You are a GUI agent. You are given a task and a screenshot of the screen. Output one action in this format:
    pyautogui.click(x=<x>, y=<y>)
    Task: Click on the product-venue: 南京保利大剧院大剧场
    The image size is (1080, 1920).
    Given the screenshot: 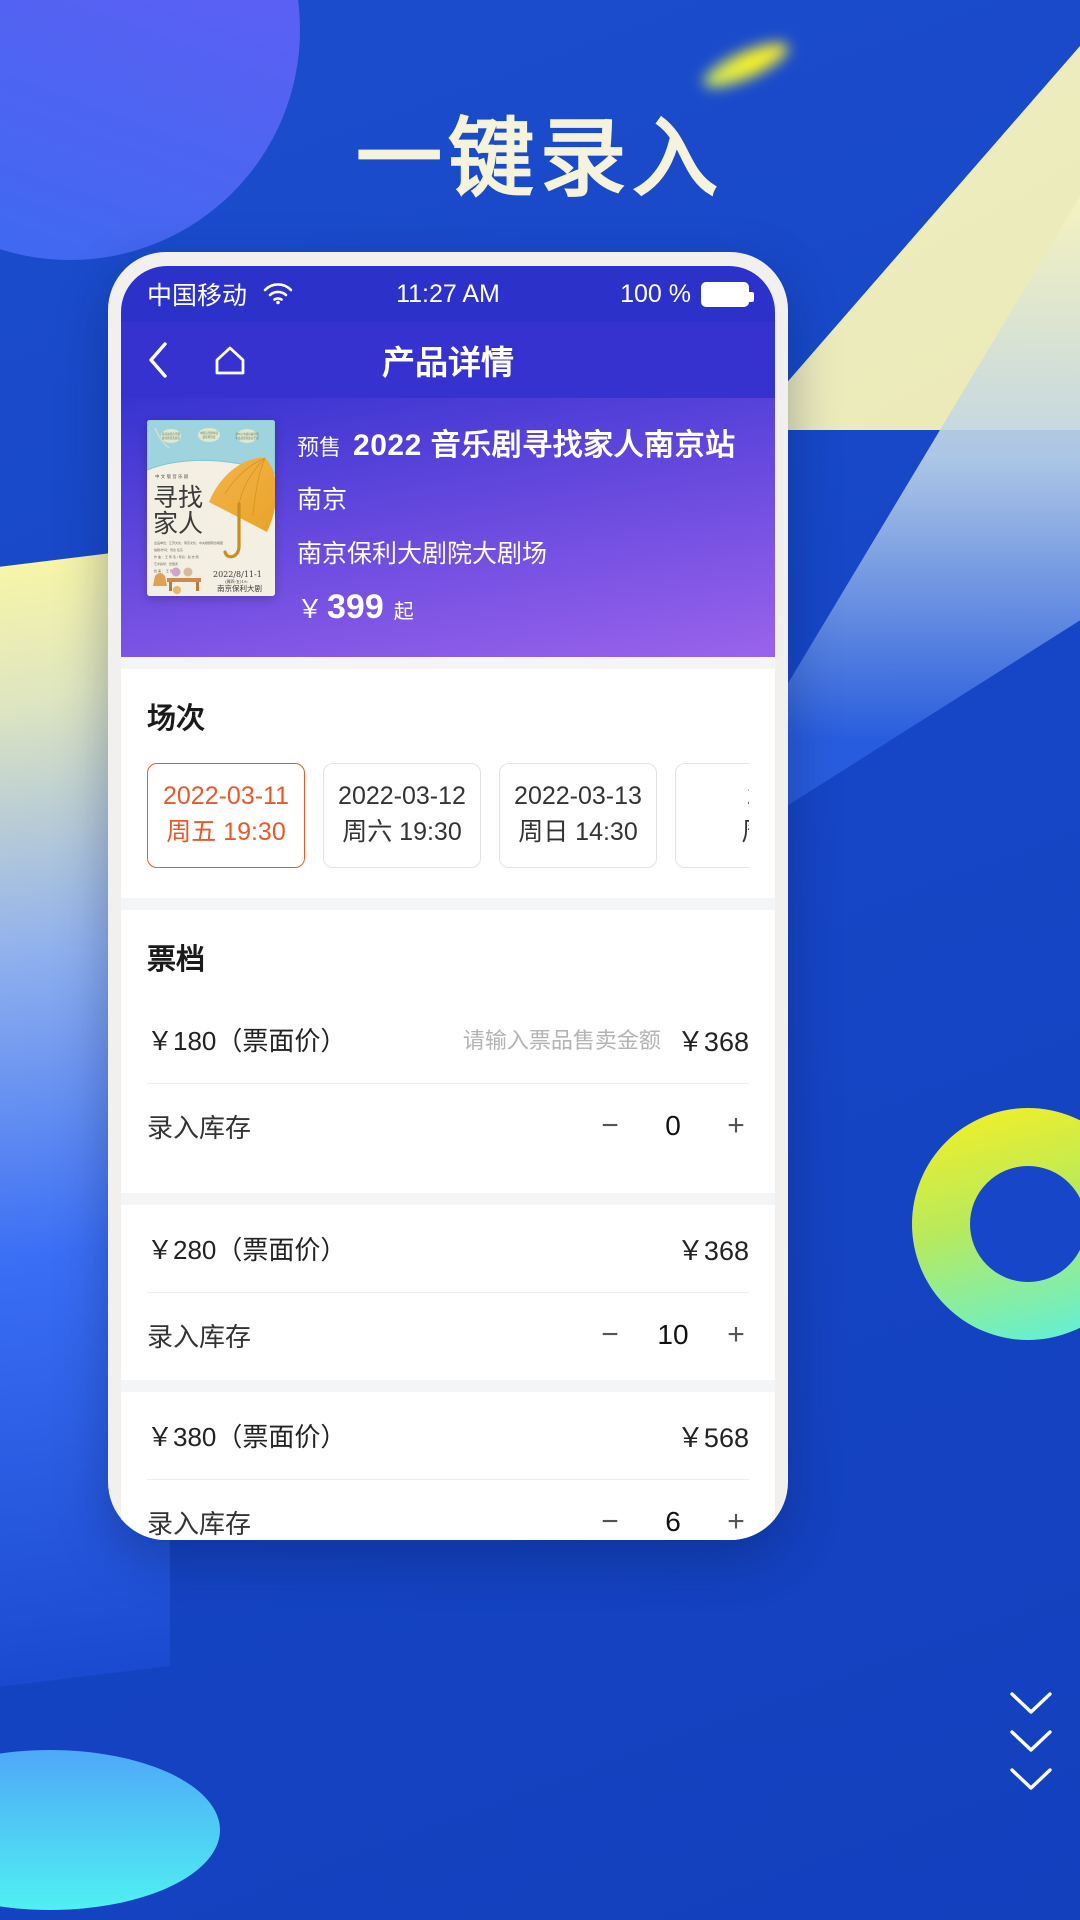 What is the action you would take?
    pyautogui.click(x=422, y=554)
    